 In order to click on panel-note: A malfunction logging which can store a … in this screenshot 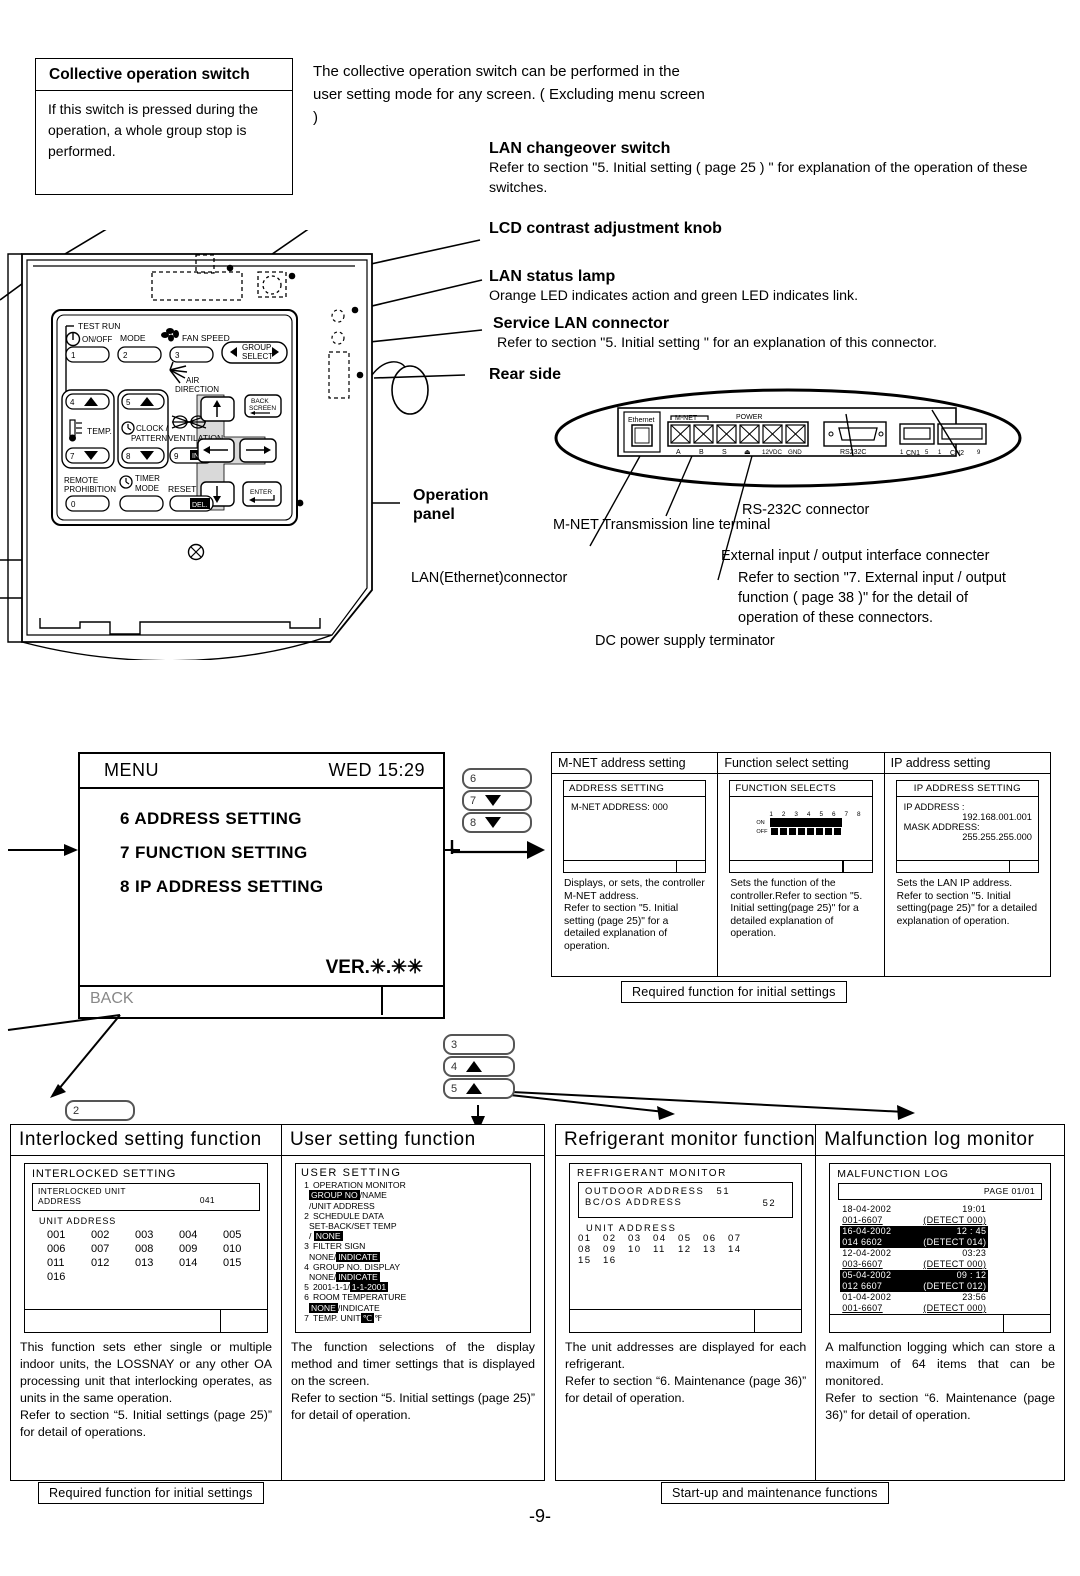, I will do `click(940, 1381)`.